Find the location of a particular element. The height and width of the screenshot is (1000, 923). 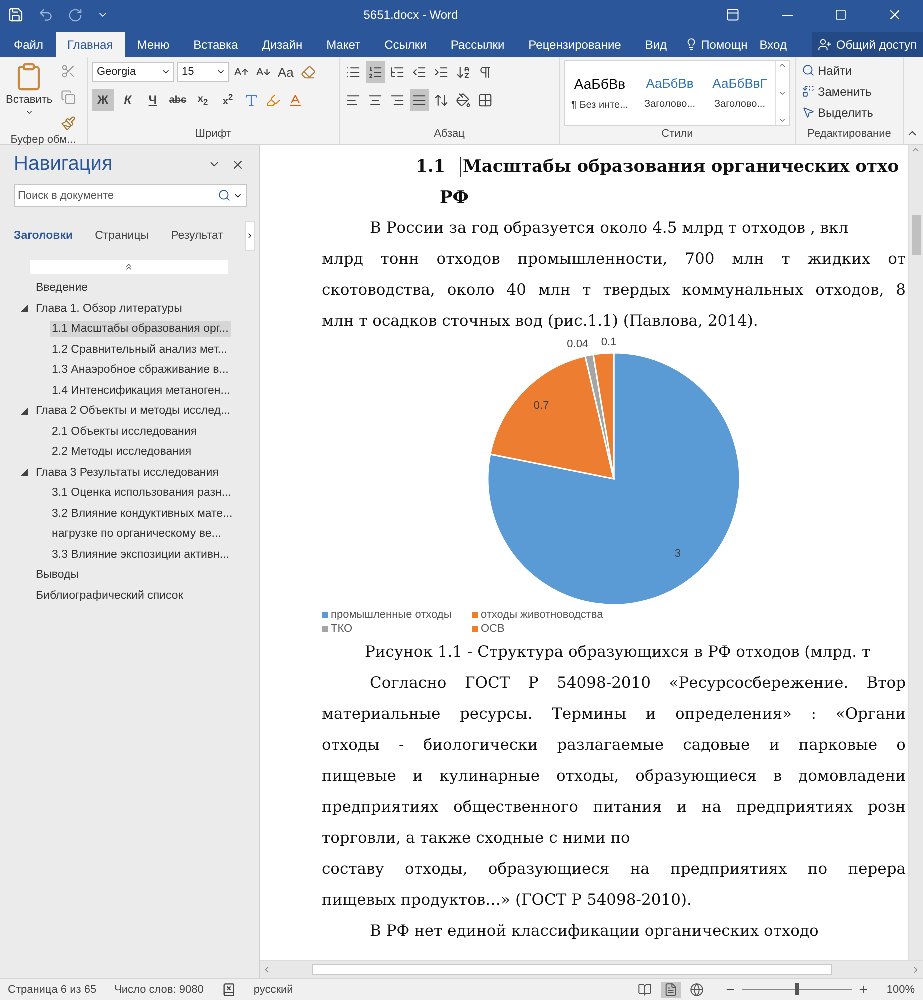

minimize-icon is located at coordinates (787, 15).